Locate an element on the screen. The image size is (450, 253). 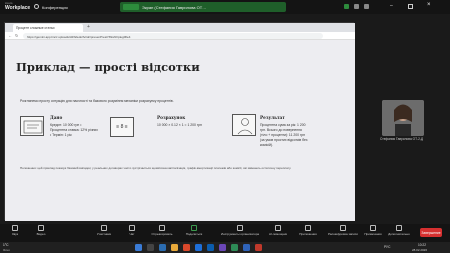
host-tools-button: Инструменты организатора is located at coordinates (240, 230).